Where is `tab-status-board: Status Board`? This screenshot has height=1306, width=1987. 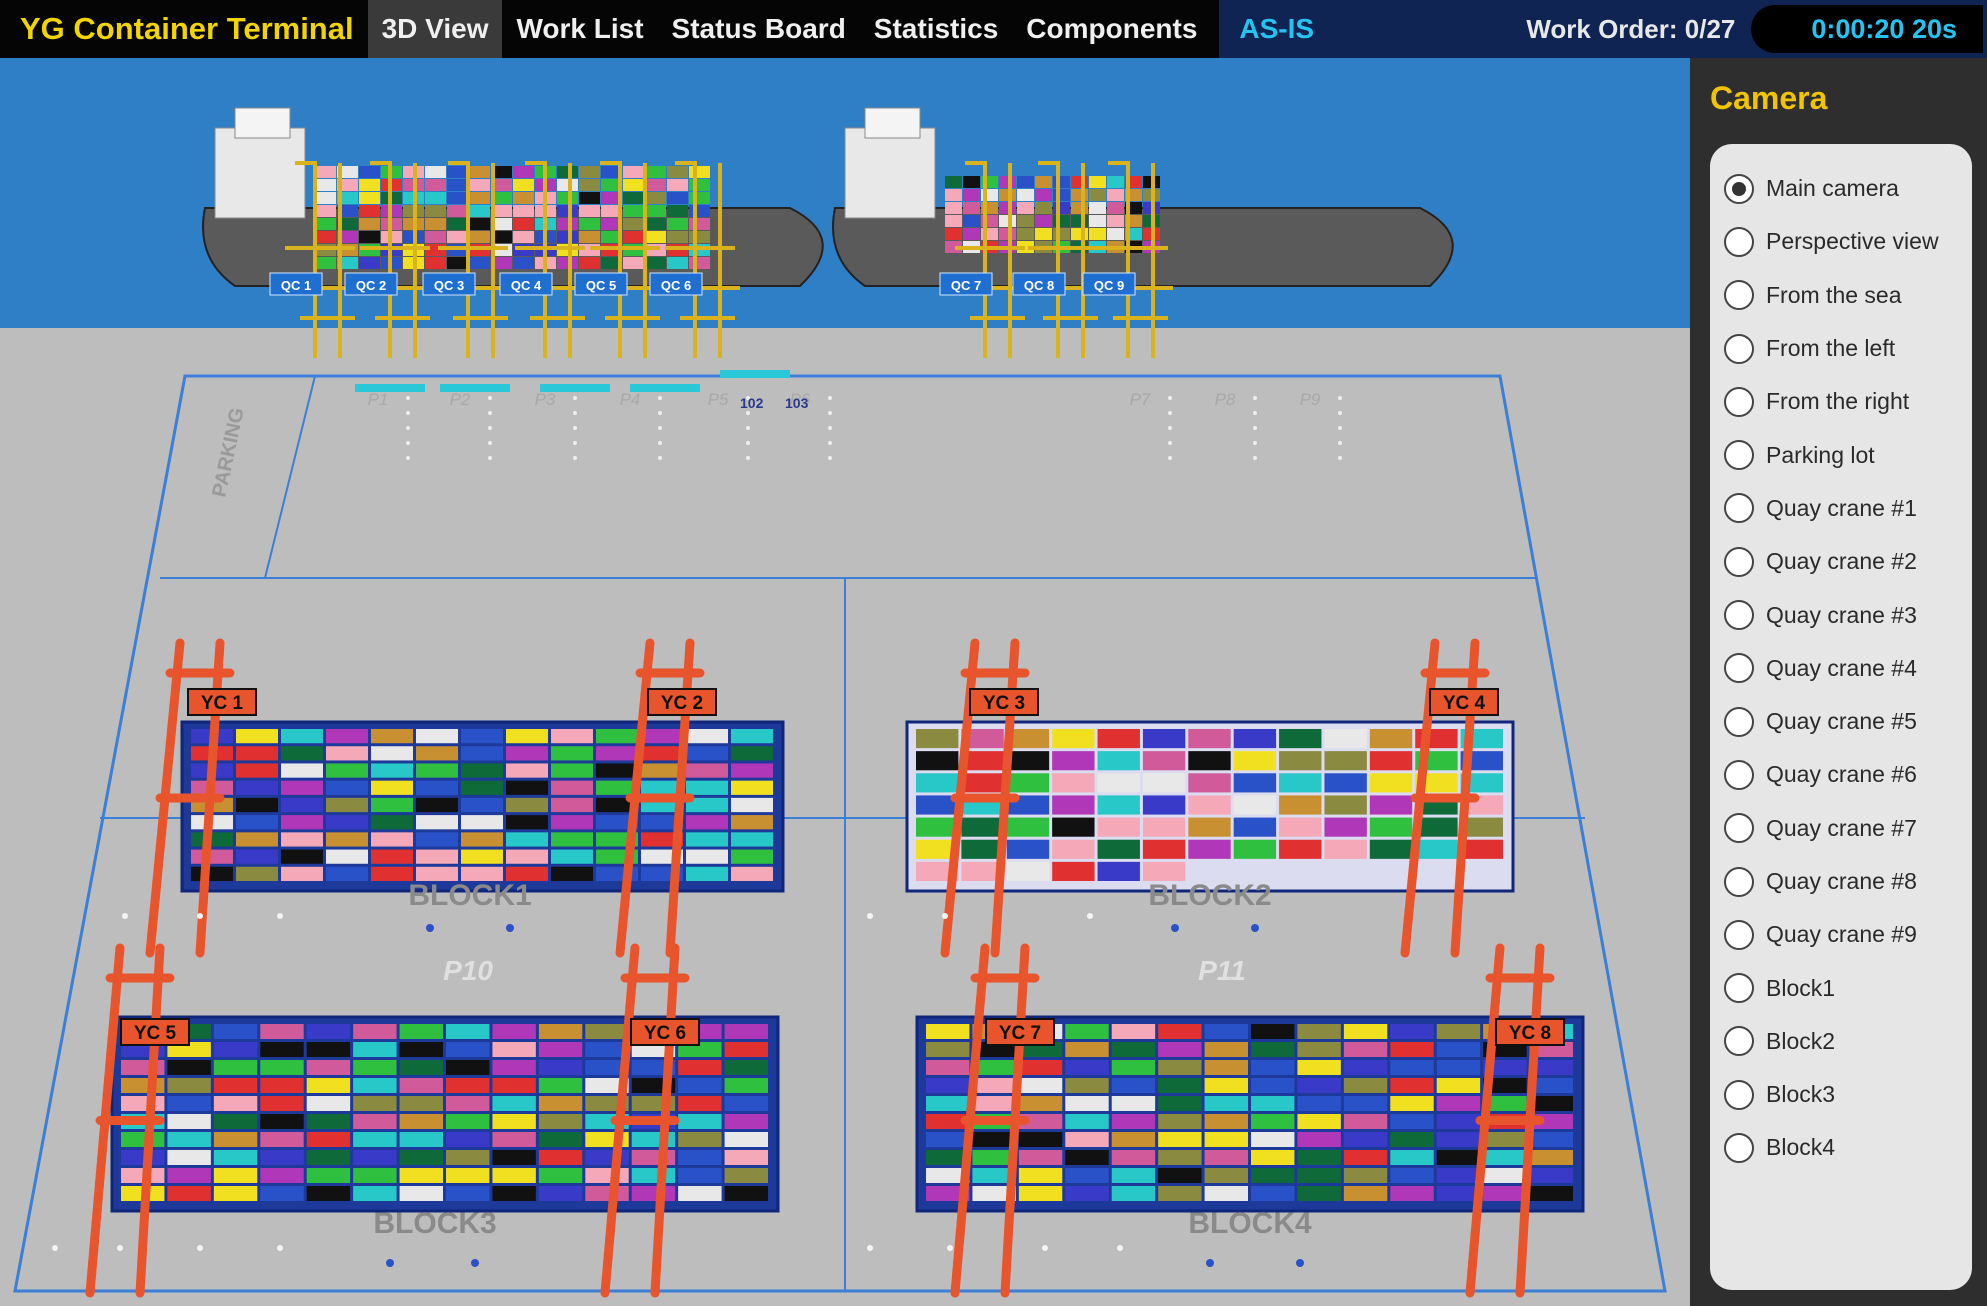
tab-status-board: Status Board is located at coordinates (759, 29).